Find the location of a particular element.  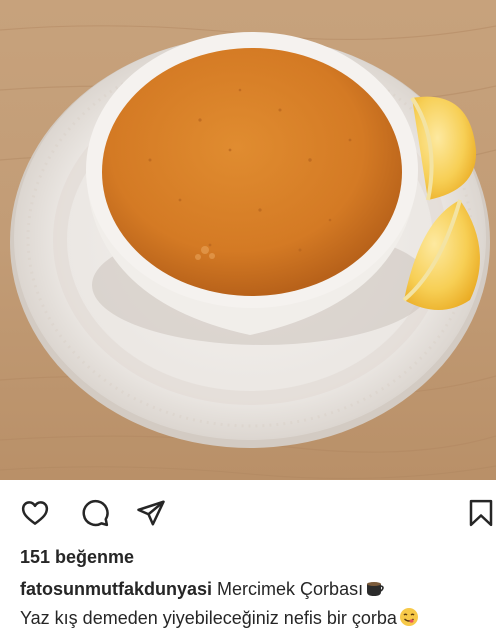

yummy-face-icon is located at coordinates (409, 620).